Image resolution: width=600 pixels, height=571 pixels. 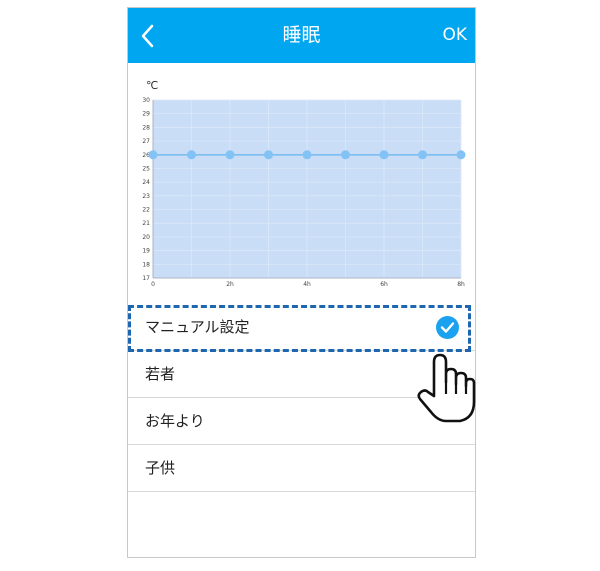 What do you see at coordinates (146, 168) in the screenshot?
I see `y-tick-label: 25` at bounding box center [146, 168].